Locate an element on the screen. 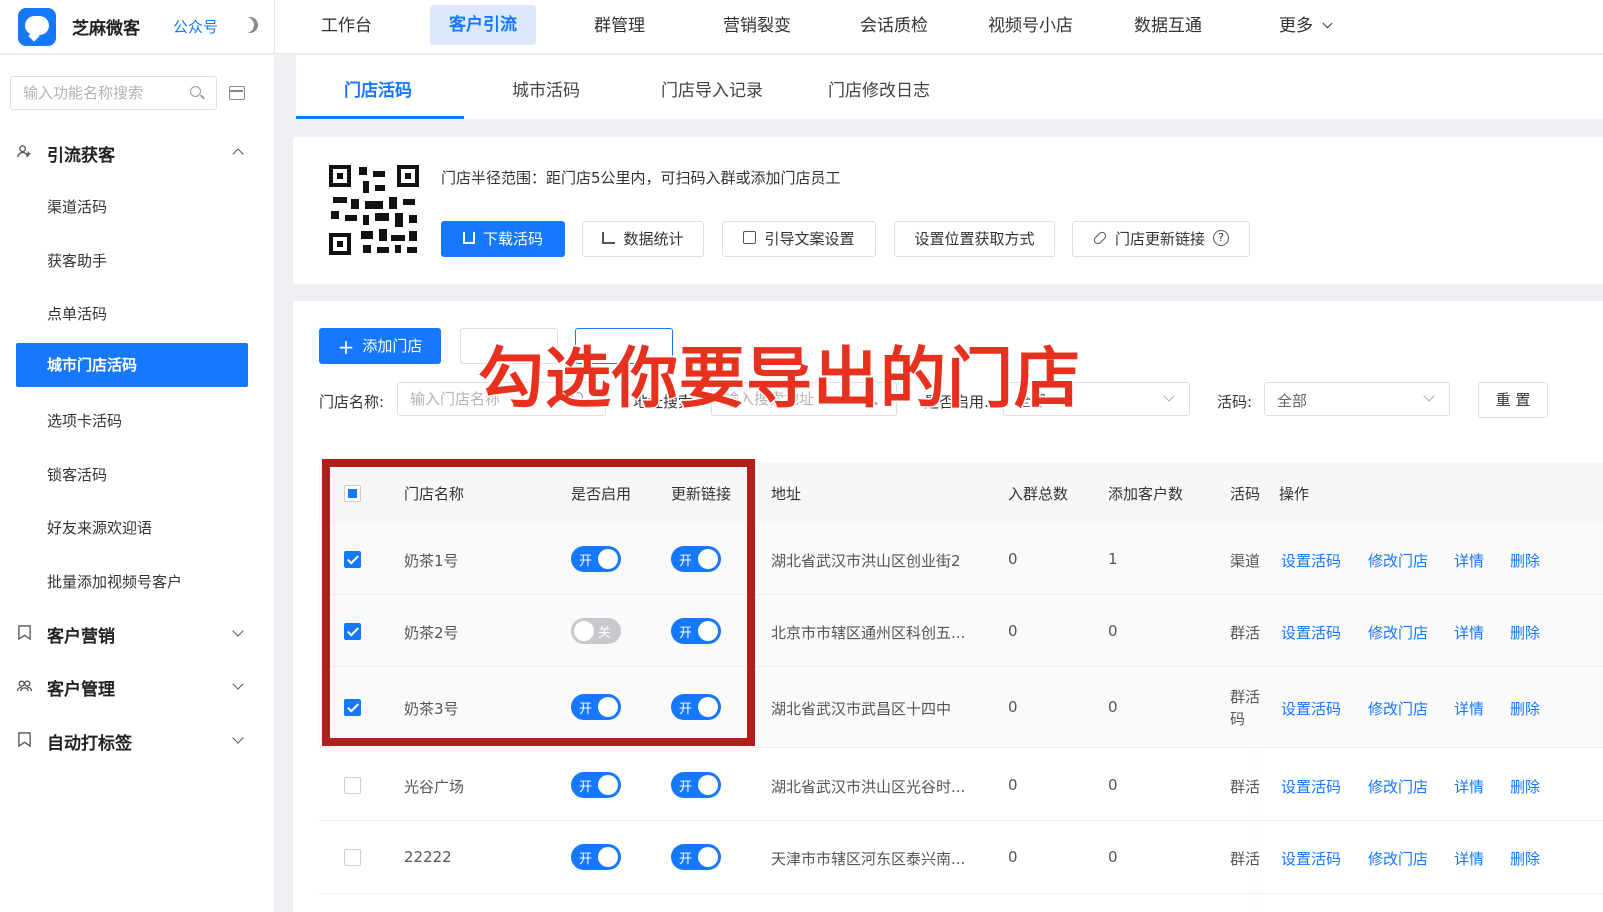 Image resolution: width=1603 pixels, height=912 pixels. add-store-button: + 添加门店 is located at coordinates (380, 346).